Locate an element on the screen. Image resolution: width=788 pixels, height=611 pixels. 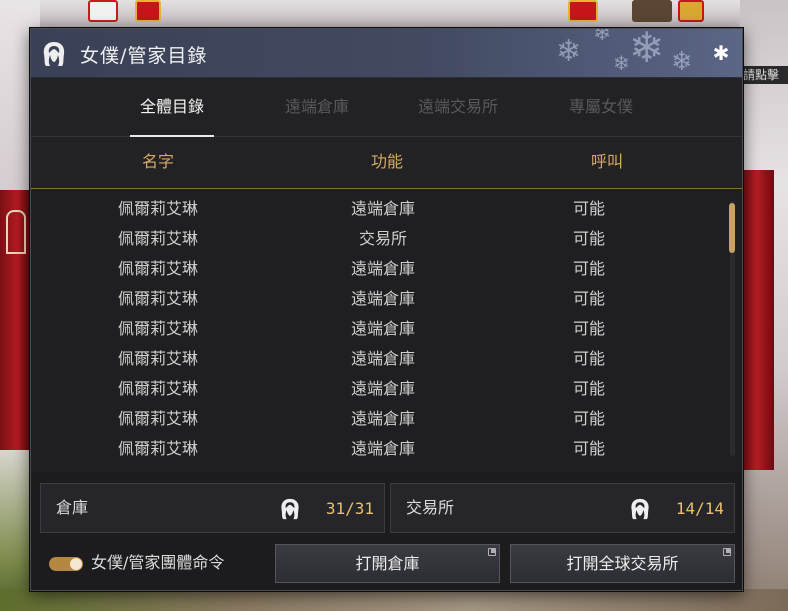
tab-remote-market: 遠端交易所 is located at coordinates (458, 107).